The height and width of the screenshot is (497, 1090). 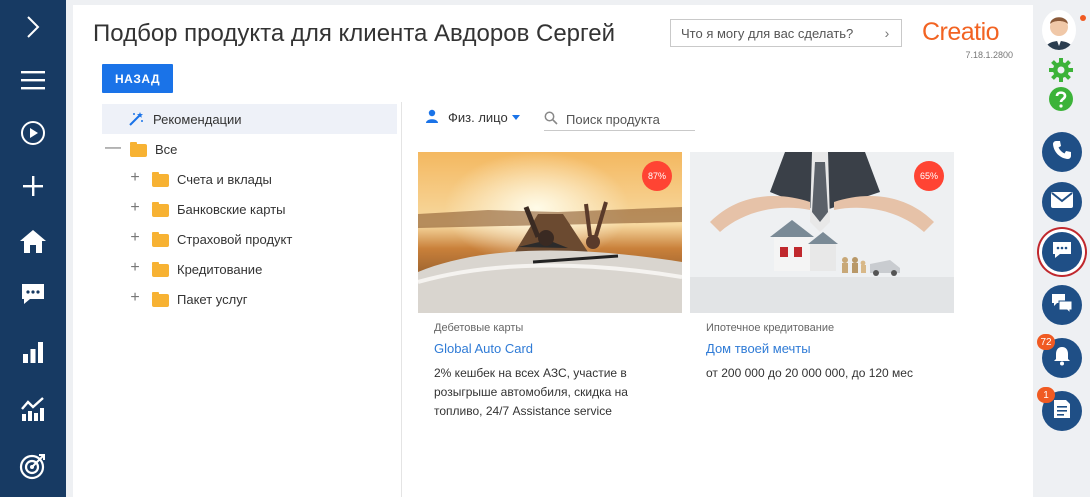 I want to click on command-line-input: Что я могу для вас сделать? ›, so click(x=786, y=33).